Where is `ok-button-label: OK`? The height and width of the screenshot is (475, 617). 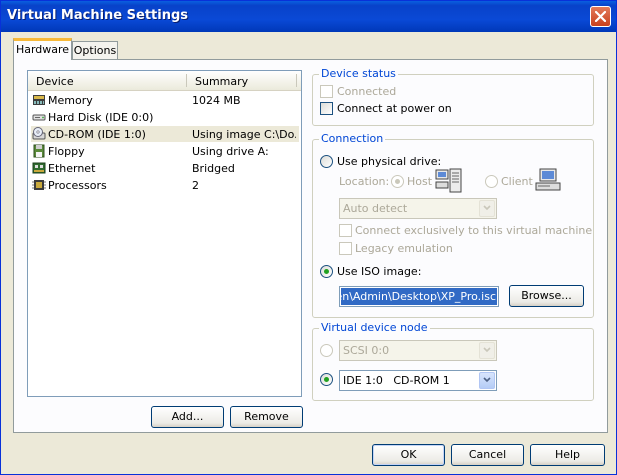 ok-button-label: OK is located at coordinates (408, 454).